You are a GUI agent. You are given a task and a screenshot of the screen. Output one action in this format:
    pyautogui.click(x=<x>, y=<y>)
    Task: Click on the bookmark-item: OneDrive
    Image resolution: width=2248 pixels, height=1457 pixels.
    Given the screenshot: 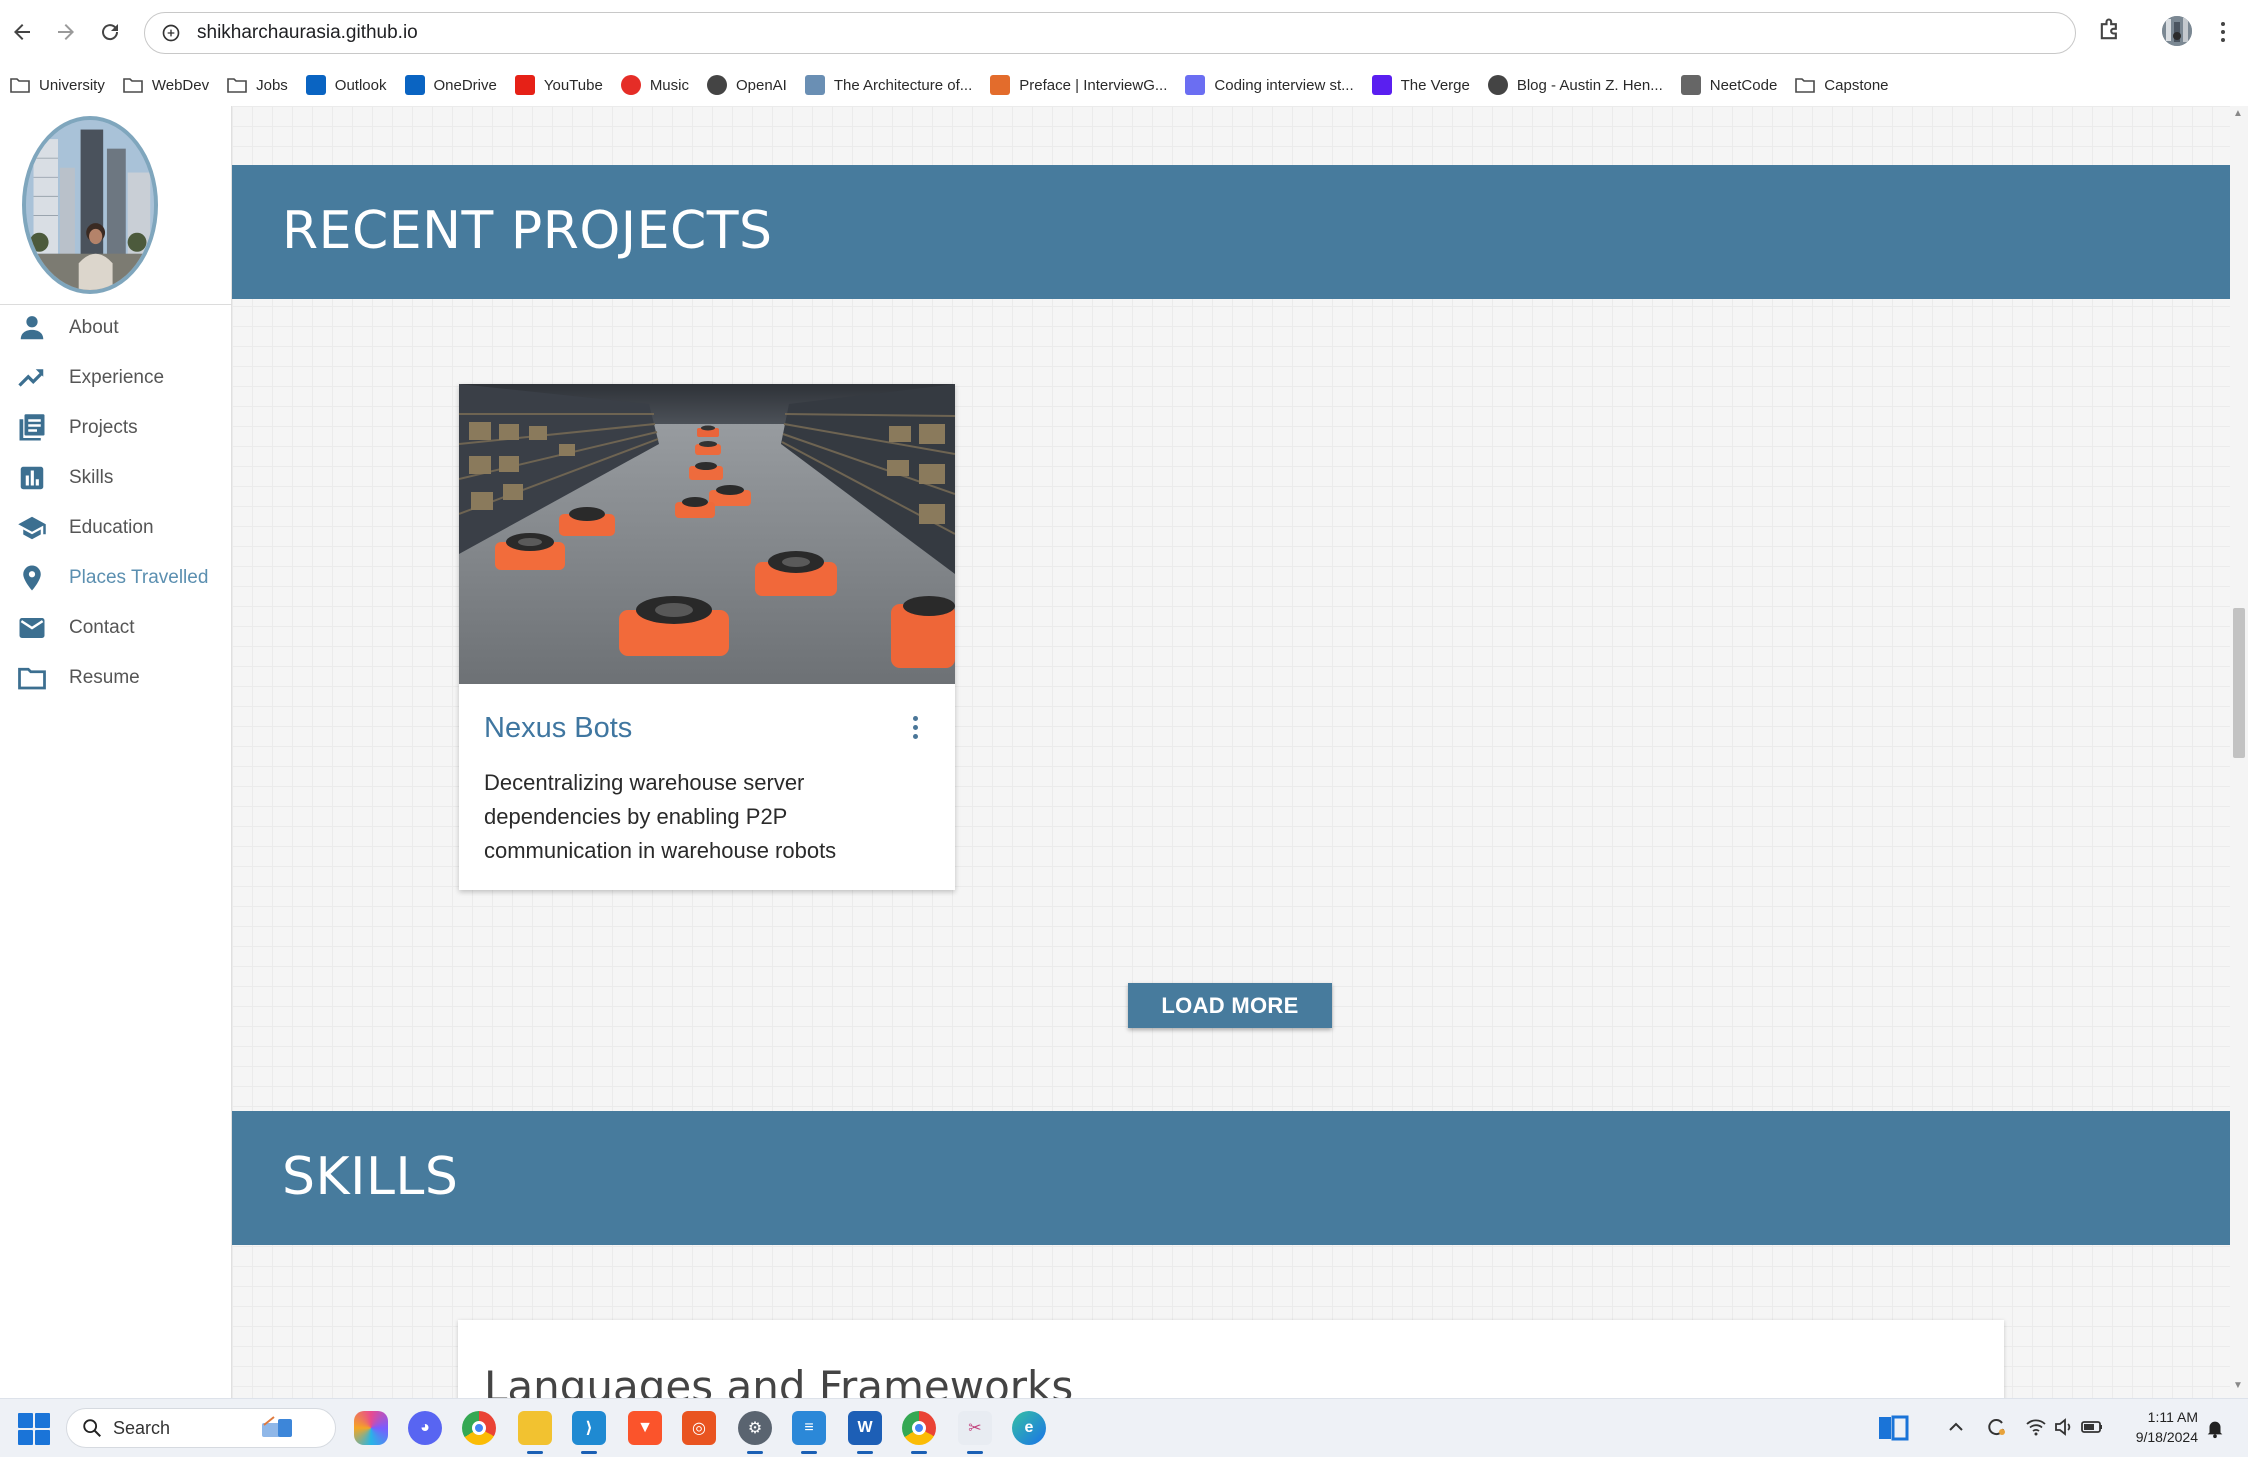 What is the action you would take?
    pyautogui.click(x=450, y=85)
    